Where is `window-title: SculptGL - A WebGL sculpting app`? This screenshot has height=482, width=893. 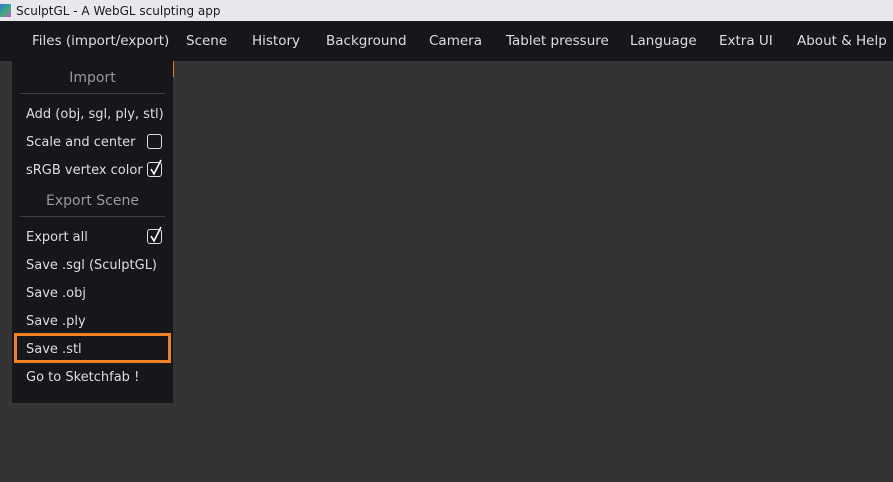
window-title: SculptGL - A WebGL sculpting app is located at coordinates (118, 10).